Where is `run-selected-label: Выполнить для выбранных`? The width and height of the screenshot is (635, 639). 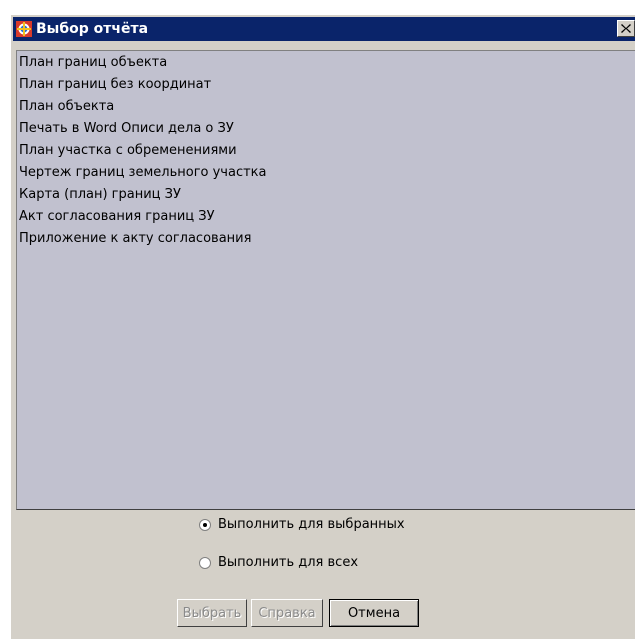
run-selected-label: Выполнить для выбранных is located at coordinates (311, 524).